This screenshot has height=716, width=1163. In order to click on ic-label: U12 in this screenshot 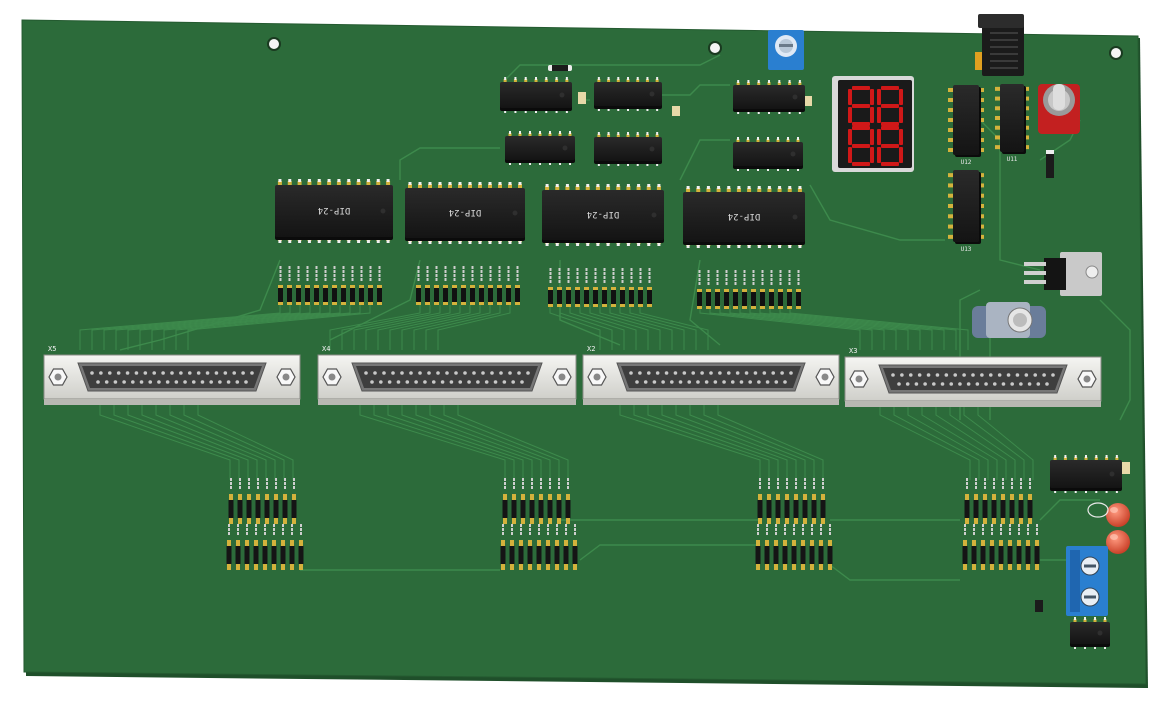, I will do `click(966, 162)`.